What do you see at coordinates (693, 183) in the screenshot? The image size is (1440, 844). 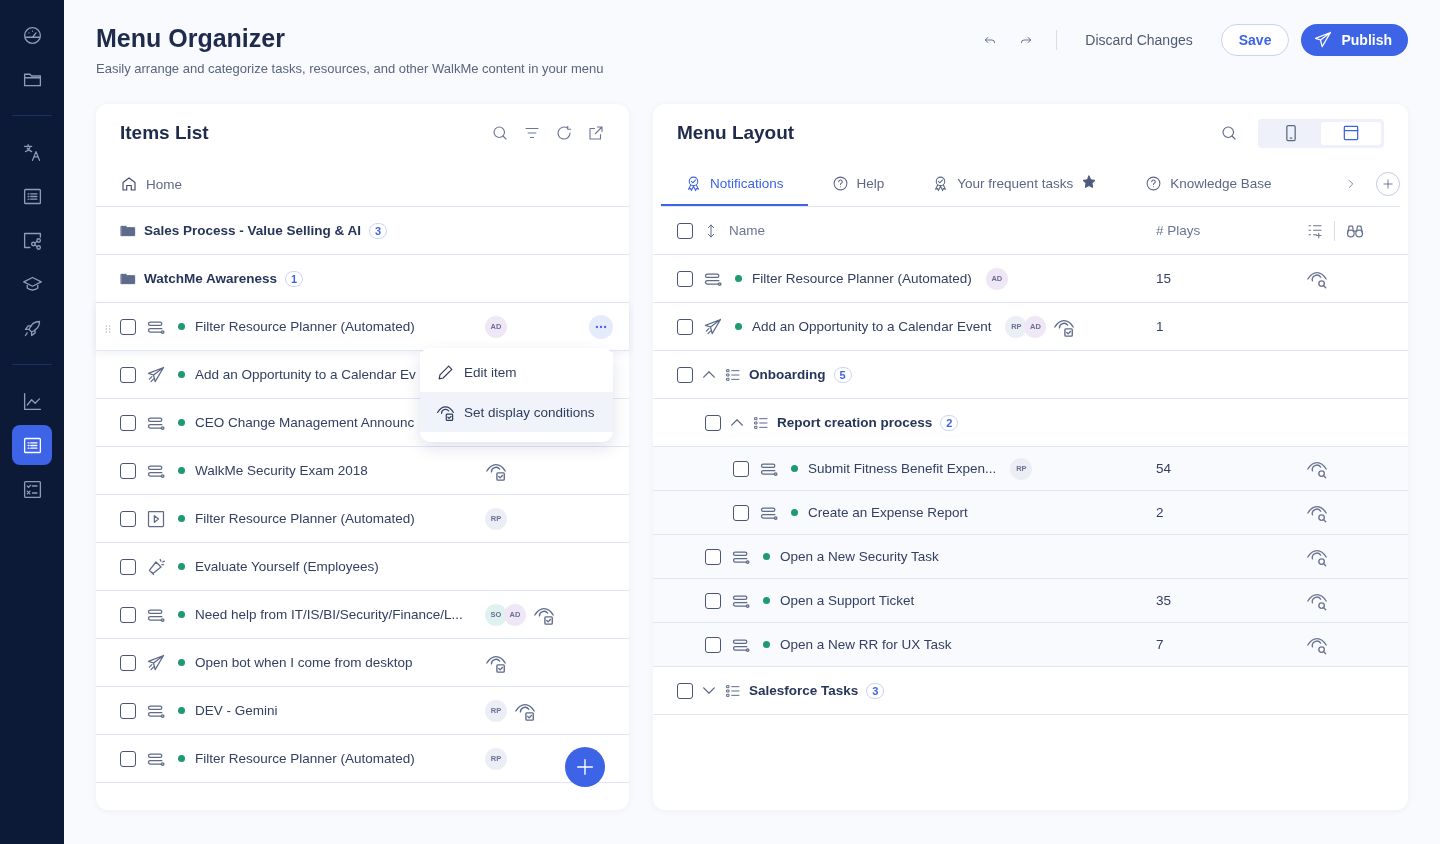 I see `rosette-icon` at bounding box center [693, 183].